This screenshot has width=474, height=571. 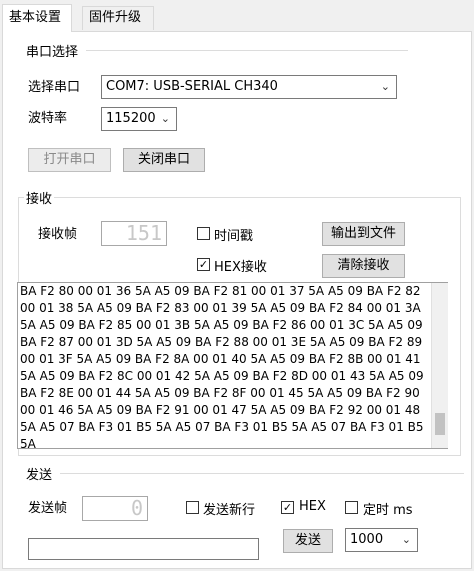 What do you see at coordinates (351, 507) in the screenshot?
I see `timer-checkbox` at bounding box center [351, 507].